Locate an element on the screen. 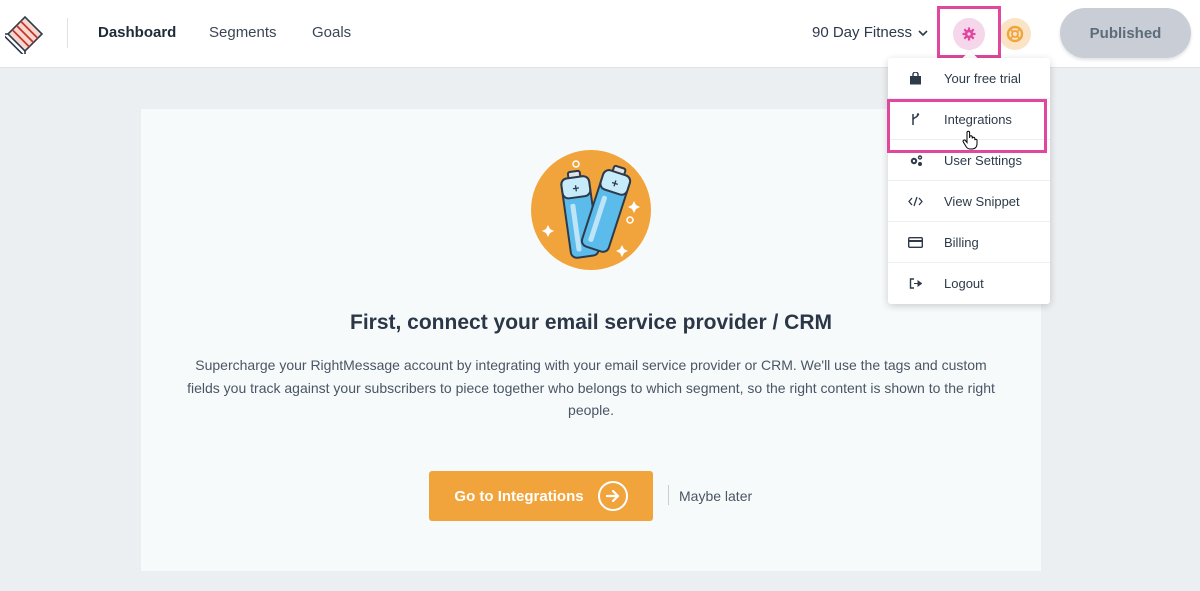  settings-button is located at coordinates (969, 34).